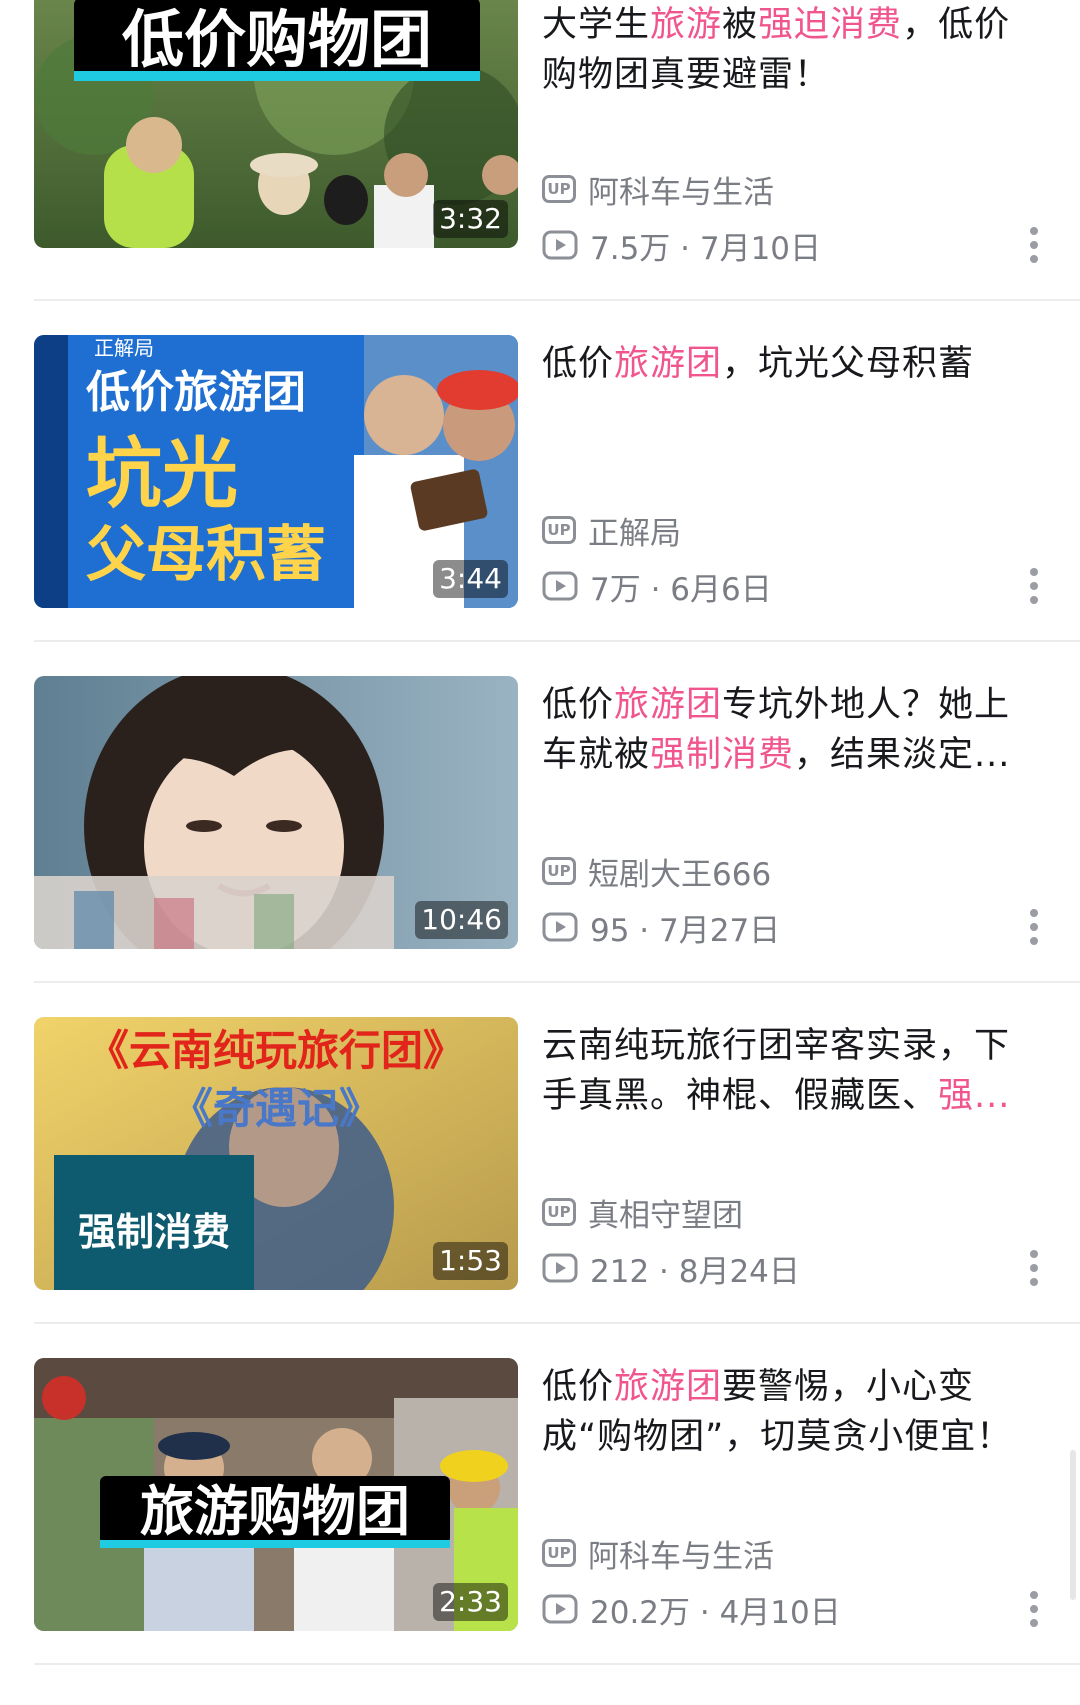 The width and height of the screenshot is (1080, 1705). What do you see at coordinates (686, 25) in the screenshot?
I see `title-highlight: 旅游` at bounding box center [686, 25].